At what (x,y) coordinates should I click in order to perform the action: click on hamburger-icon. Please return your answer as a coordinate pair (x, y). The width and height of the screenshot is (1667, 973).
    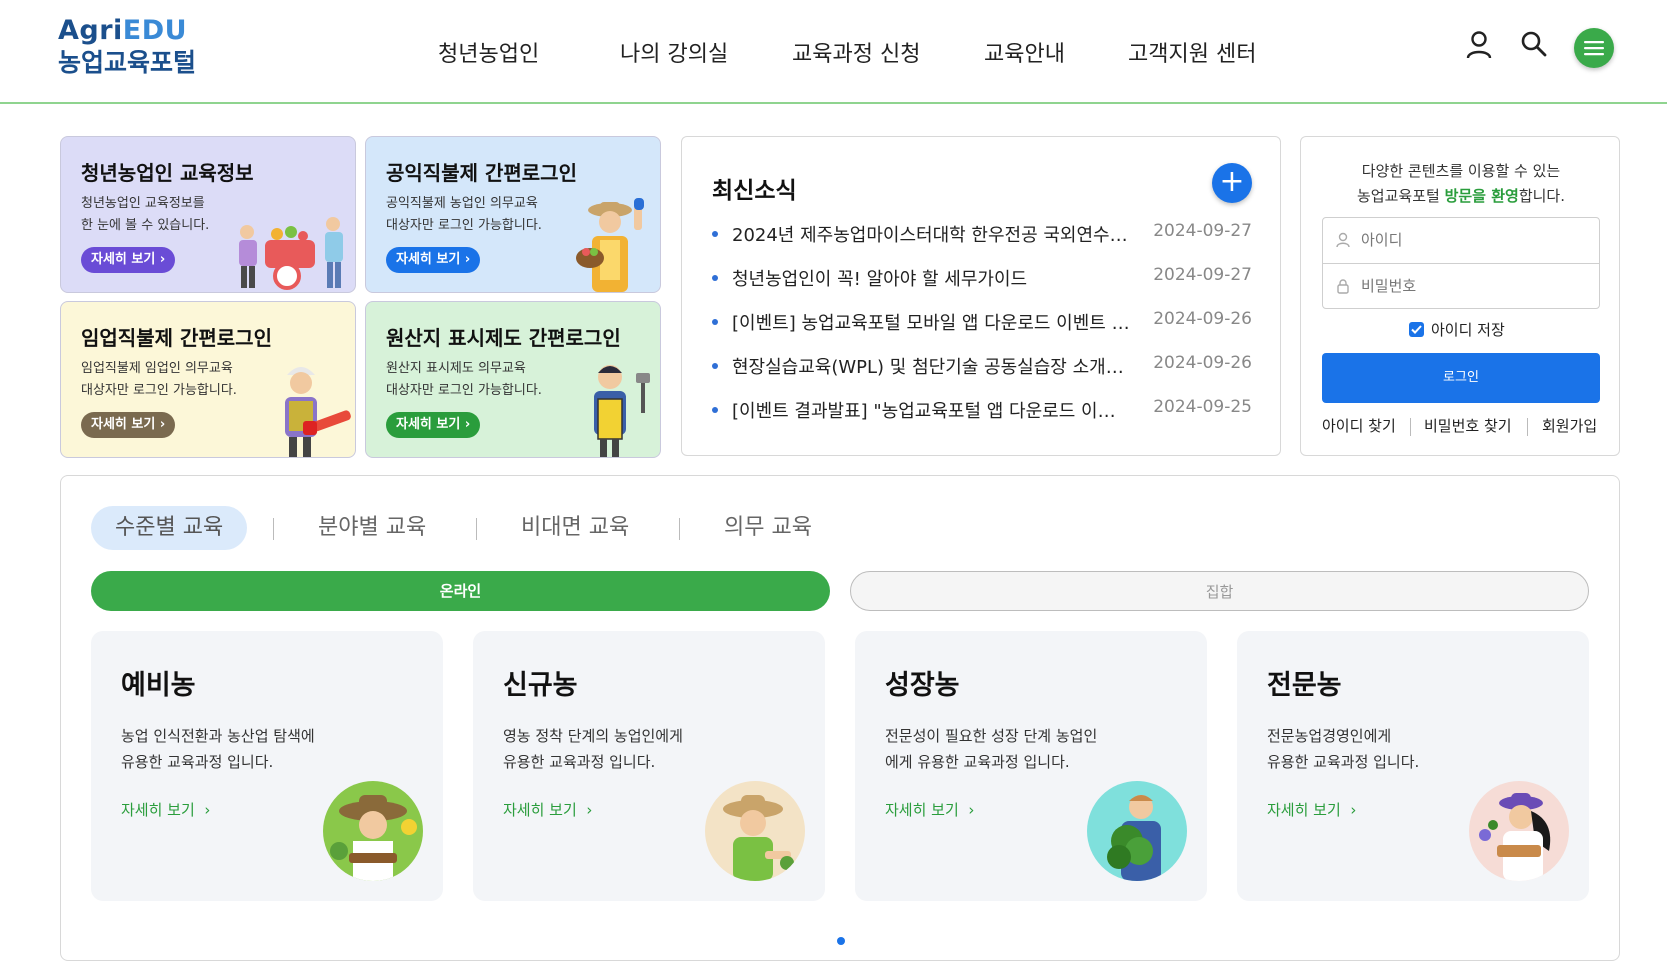
    Looking at the image, I should click on (1594, 48).